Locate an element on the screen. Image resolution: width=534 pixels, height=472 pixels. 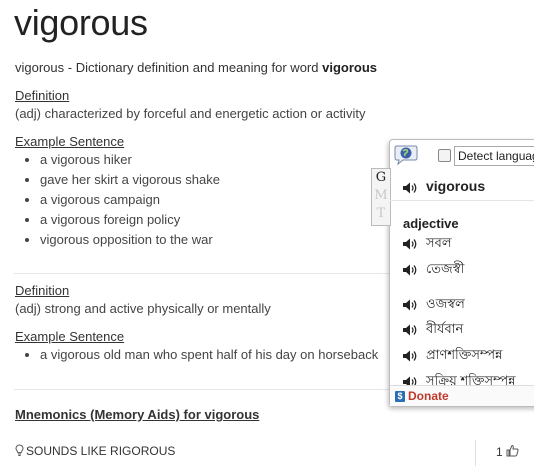
translation-row: বীর্যবান is located at coordinates (432, 330).